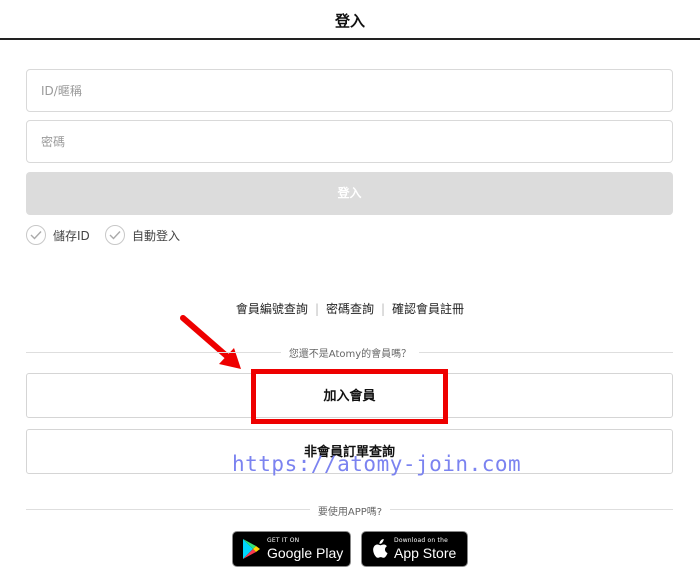 The image size is (700, 571). What do you see at coordinates (71, 235) in the screenshot?
I see `save-id-label: 儲存ID` at bounding box center [71, 235].